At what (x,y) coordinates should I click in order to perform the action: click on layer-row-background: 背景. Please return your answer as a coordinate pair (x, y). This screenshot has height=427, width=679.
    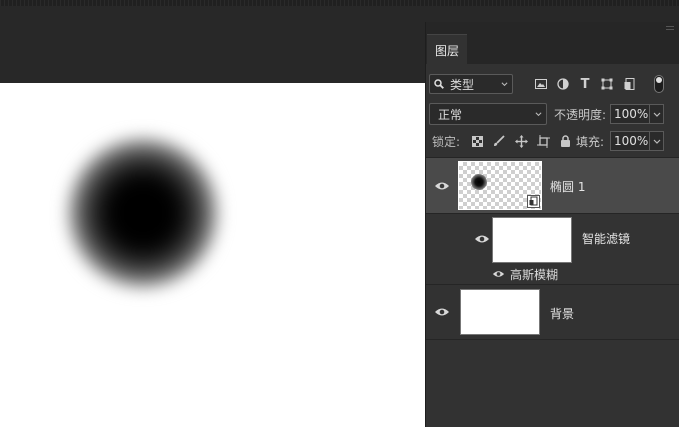
    Looking at the image, I should click on (552, 312).